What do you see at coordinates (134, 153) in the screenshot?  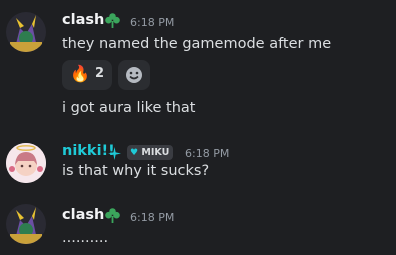 I see `heart-icon: ♥` at bounding box center [134, 153].